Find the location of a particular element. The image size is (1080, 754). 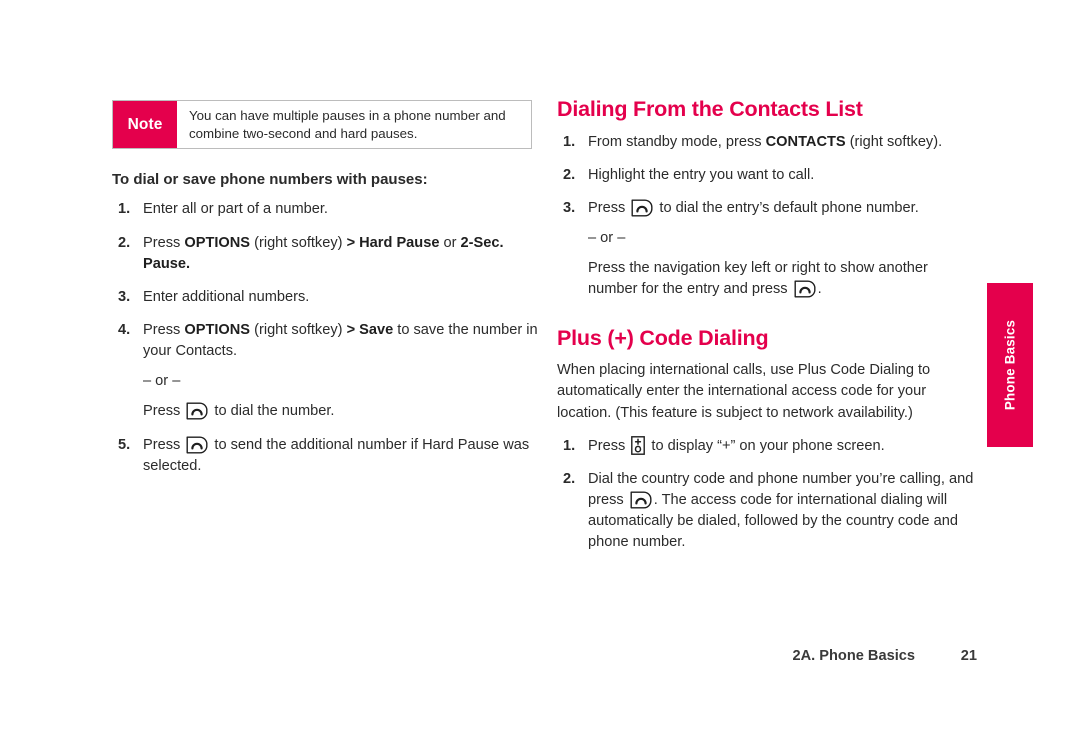

step-item: 1. Enter all or part of a number. is located at coordinates (327, 209).